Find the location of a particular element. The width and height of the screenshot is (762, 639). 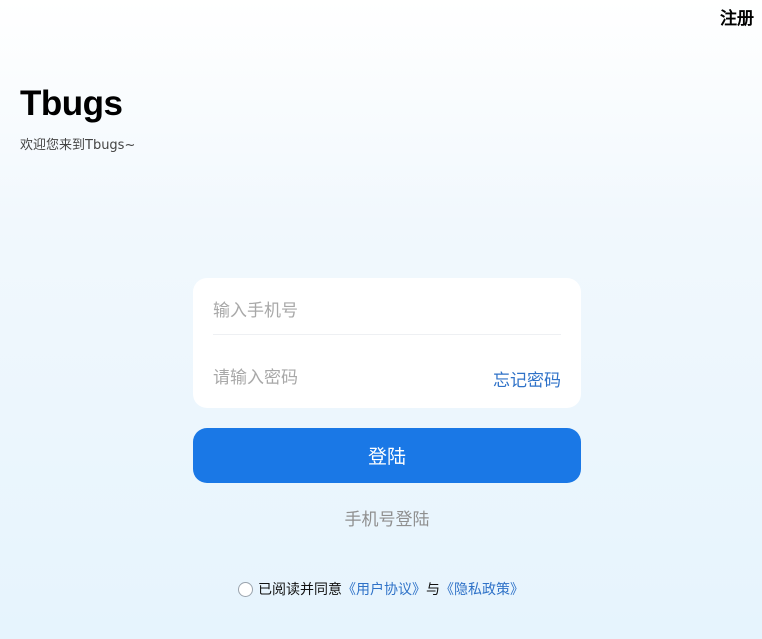

login-button: 登陆 is located at coordinates (387, 455).